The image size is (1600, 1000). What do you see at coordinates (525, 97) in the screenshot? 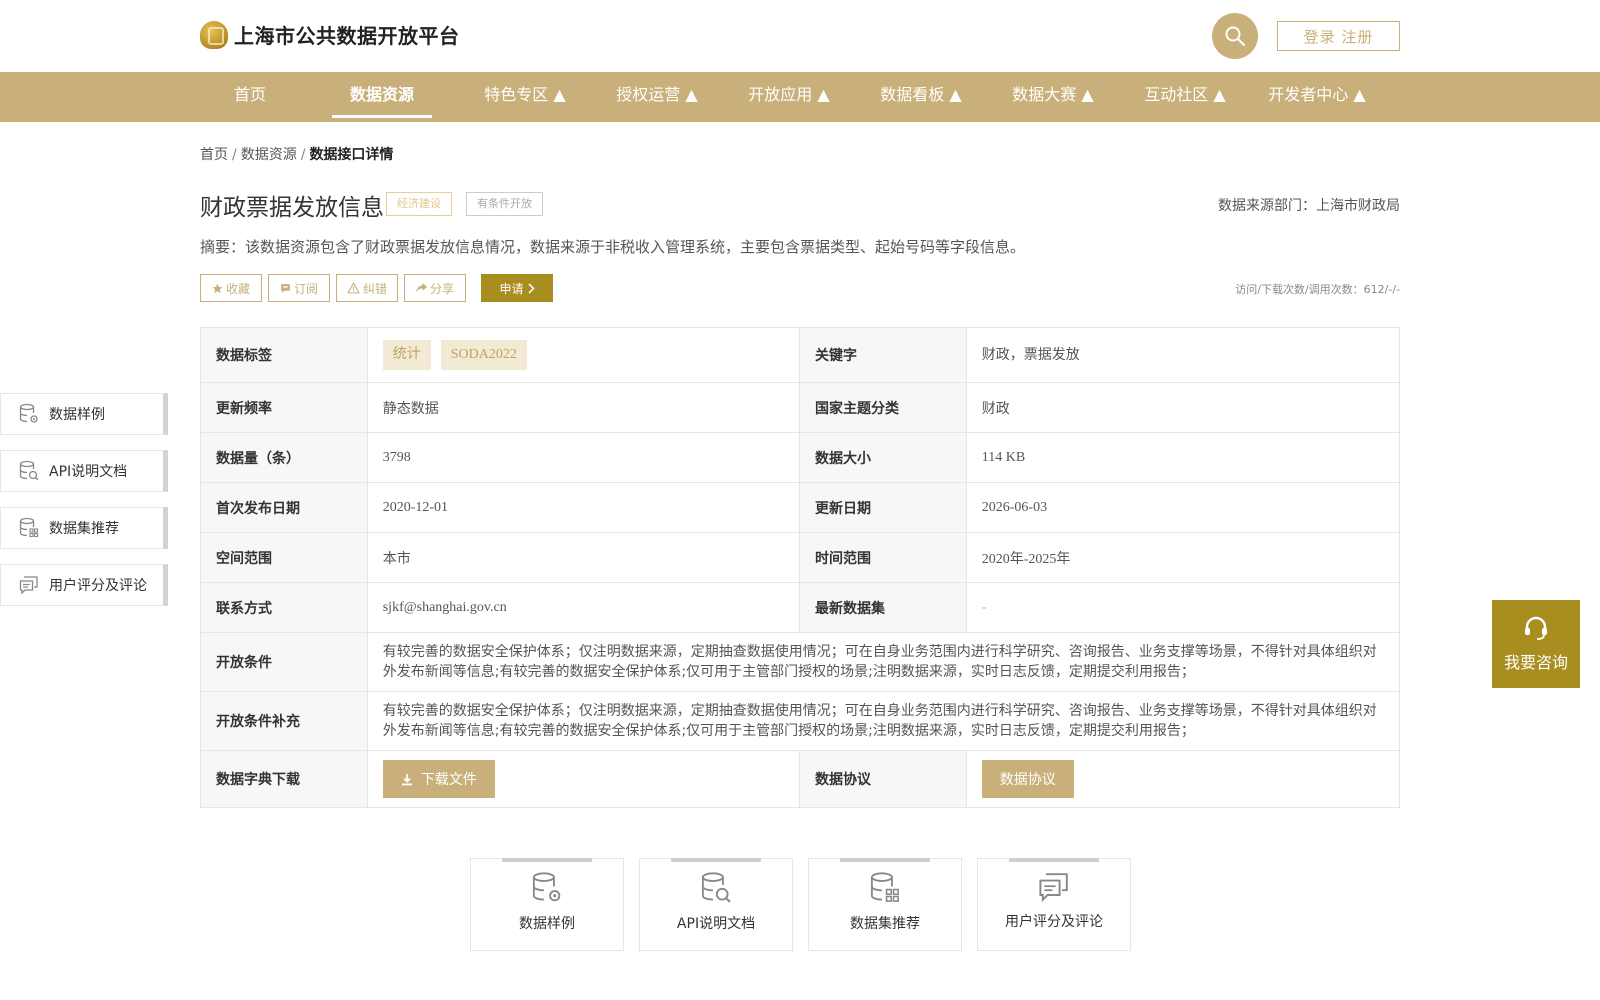
I see `nav-special-zone: 特色专区 ▲` at bounding box center [525, 97].